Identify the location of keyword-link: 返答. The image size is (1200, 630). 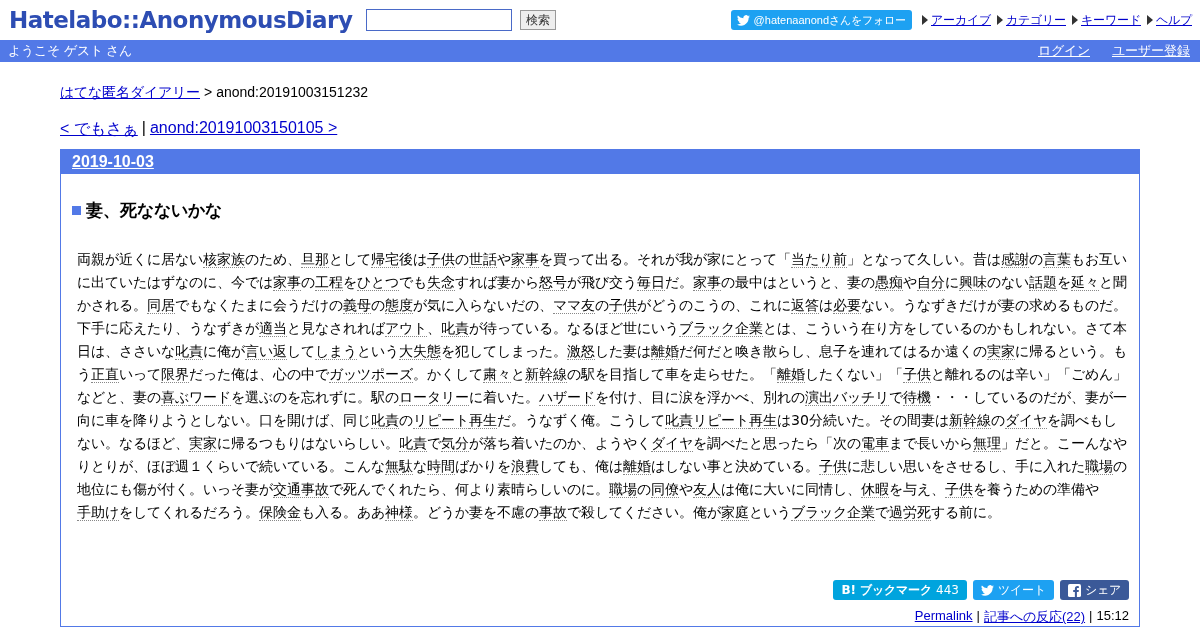
(805, 305).